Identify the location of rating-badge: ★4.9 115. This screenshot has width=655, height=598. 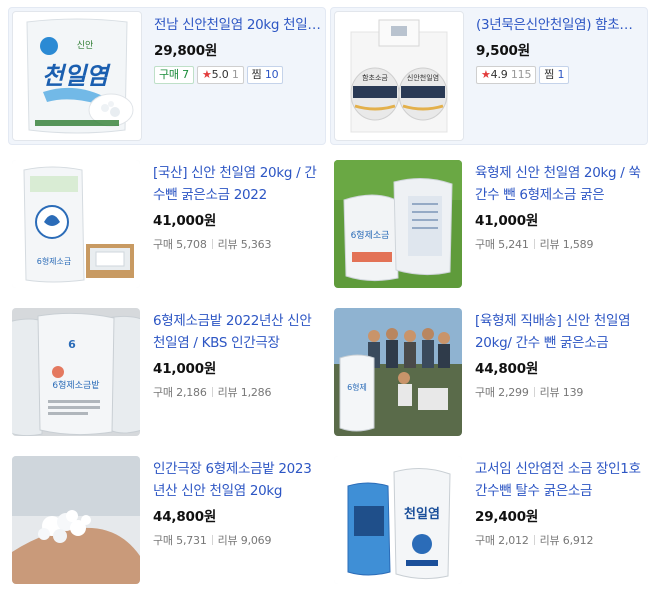
(506, 75).